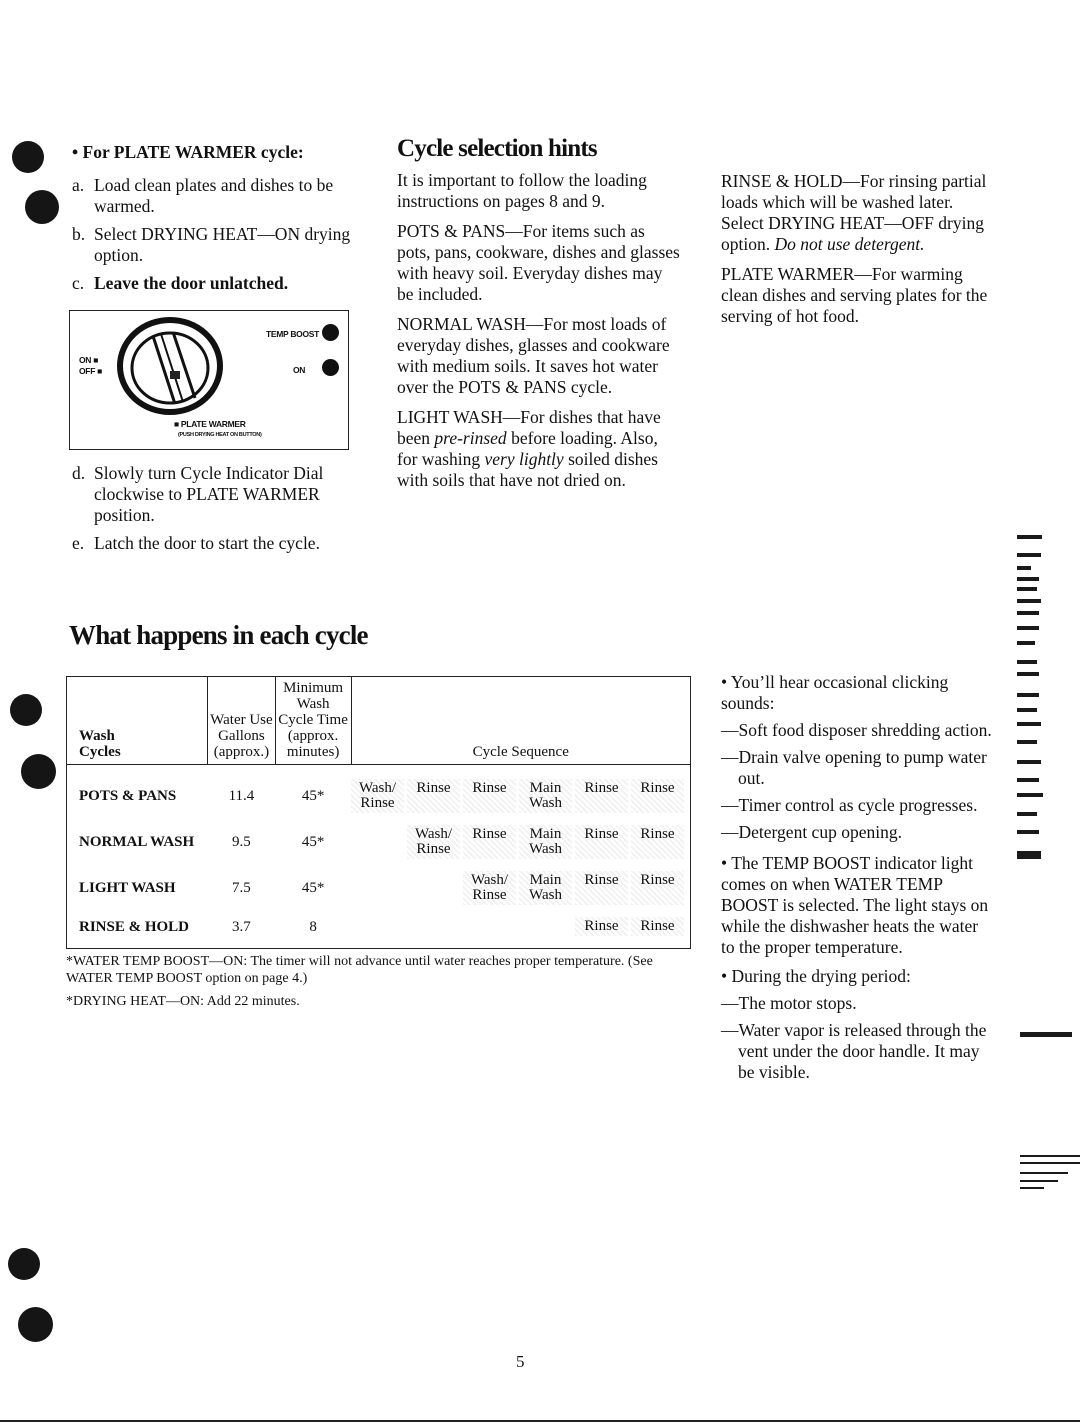  I want to click on drying-heat-on-label: ON, so click(299, 370).